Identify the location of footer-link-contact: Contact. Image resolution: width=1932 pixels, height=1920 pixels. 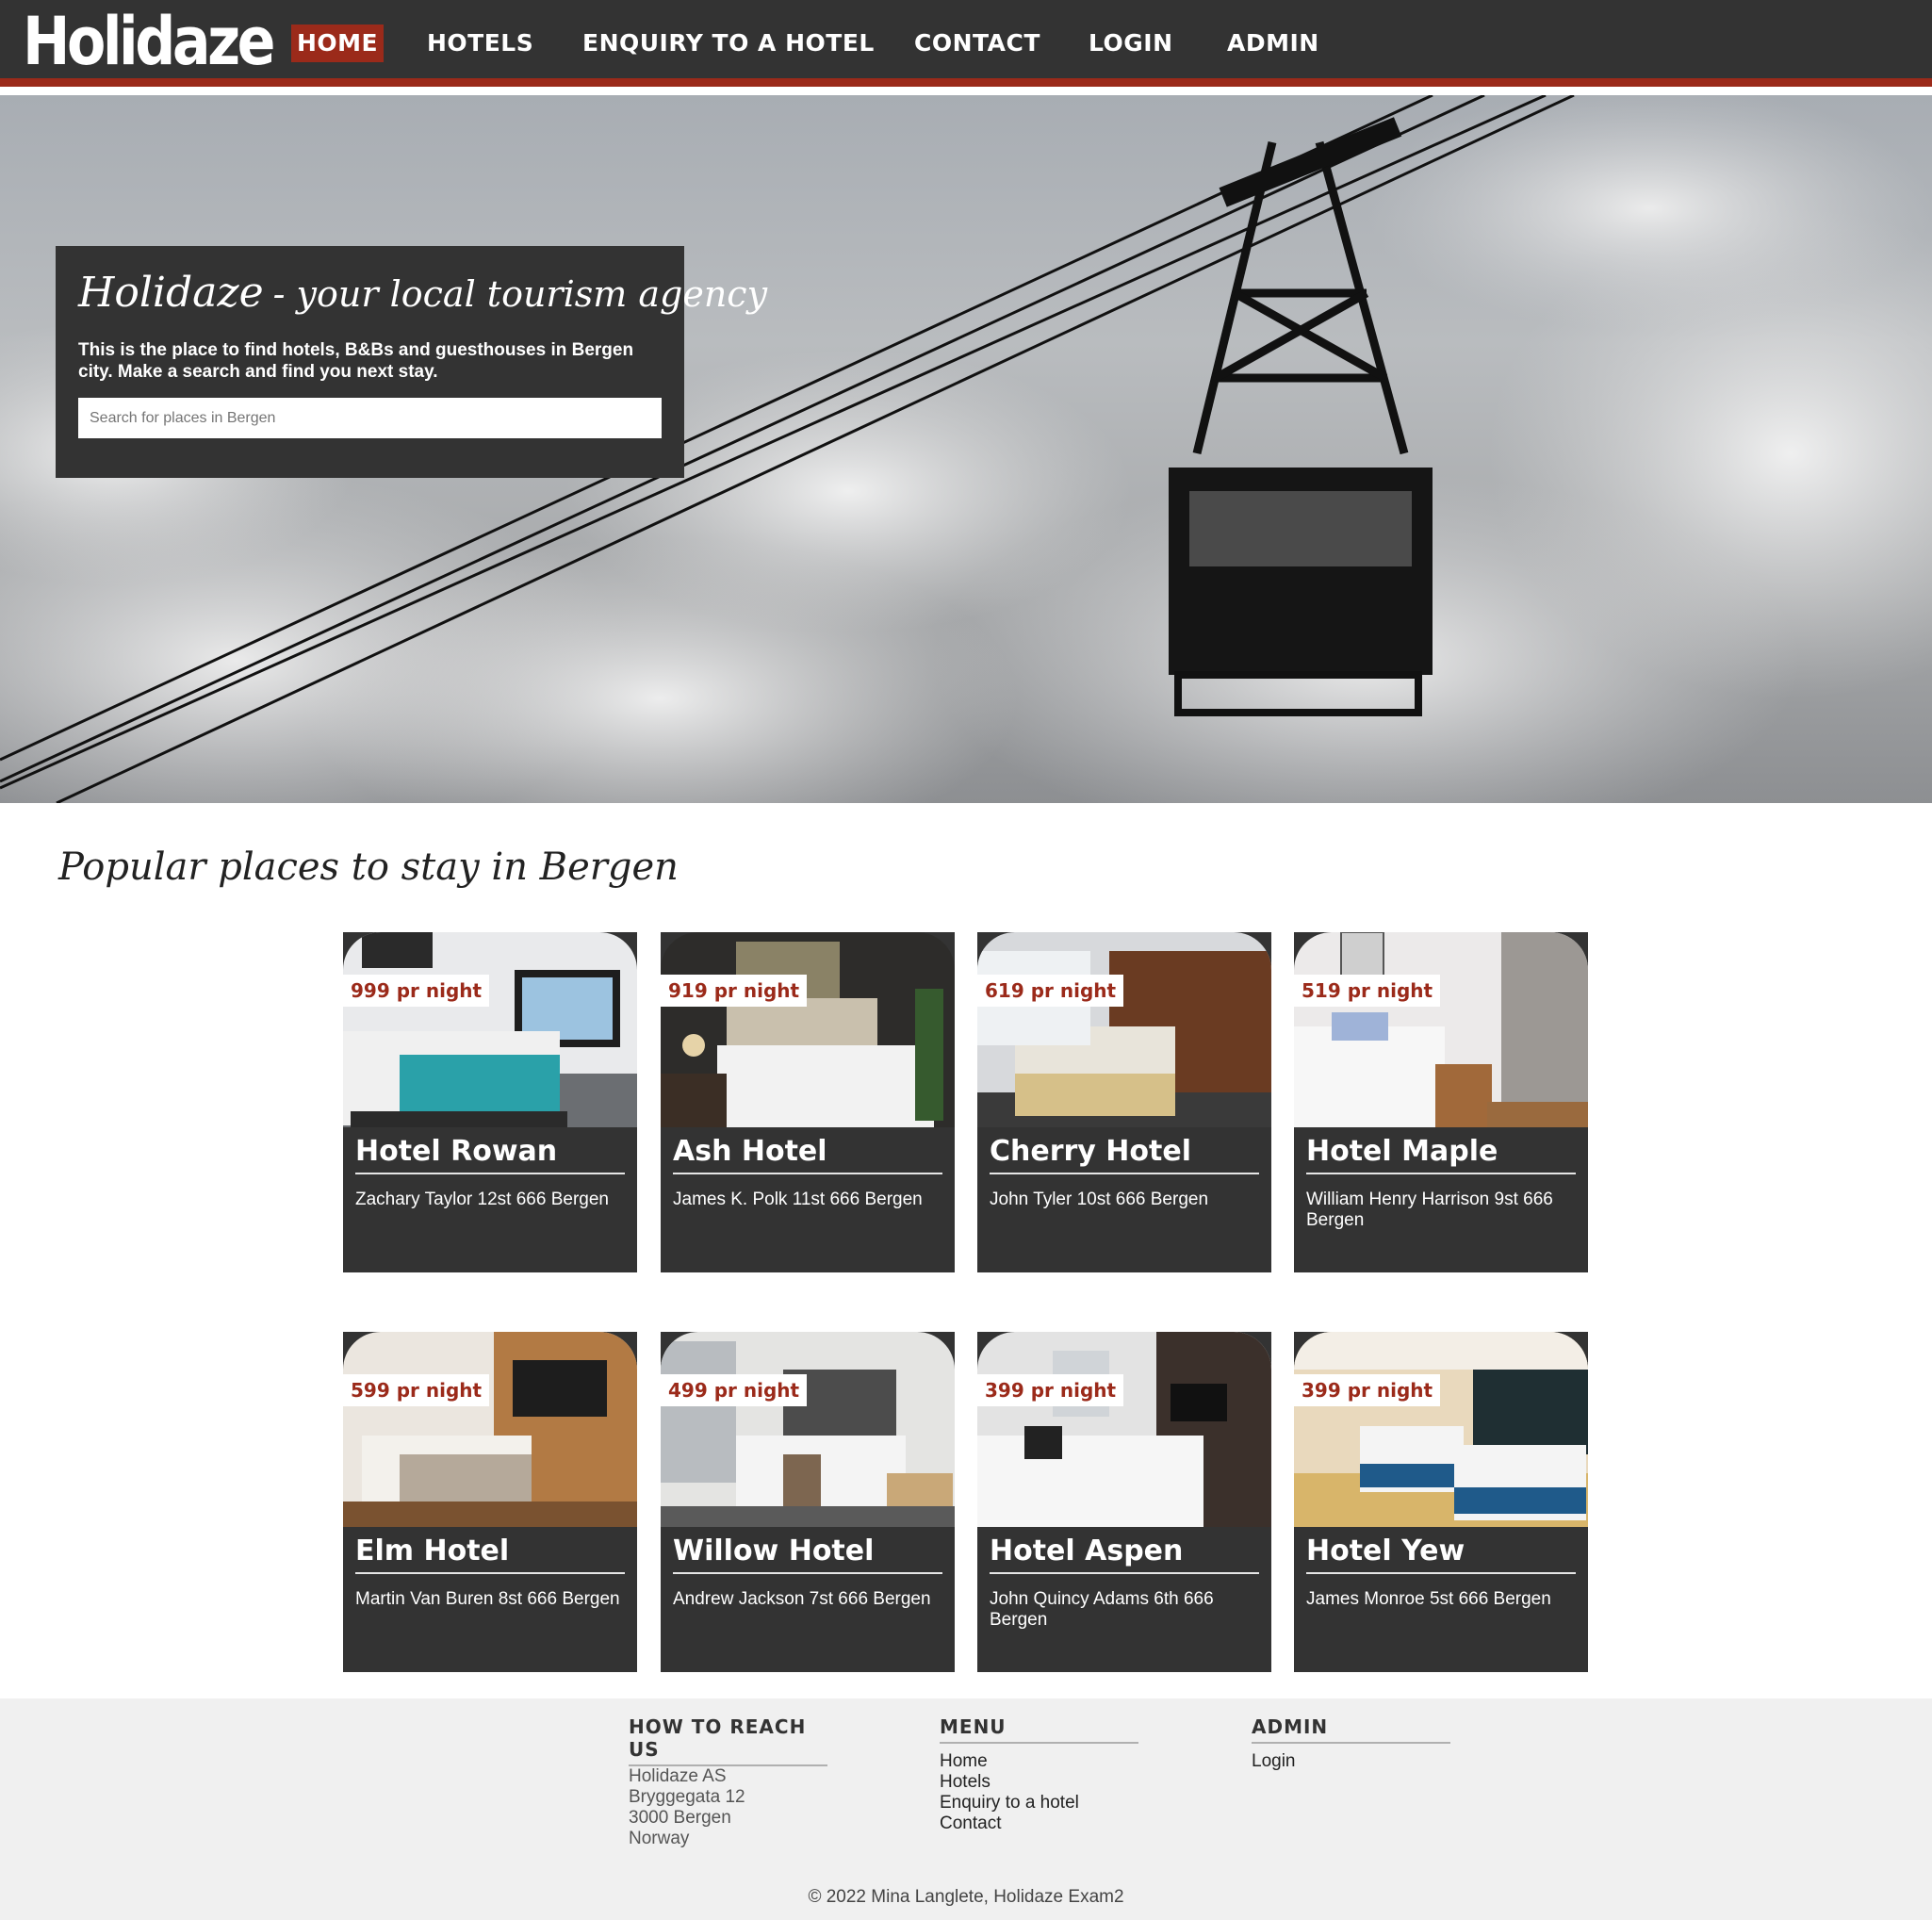
(1039, 1823).